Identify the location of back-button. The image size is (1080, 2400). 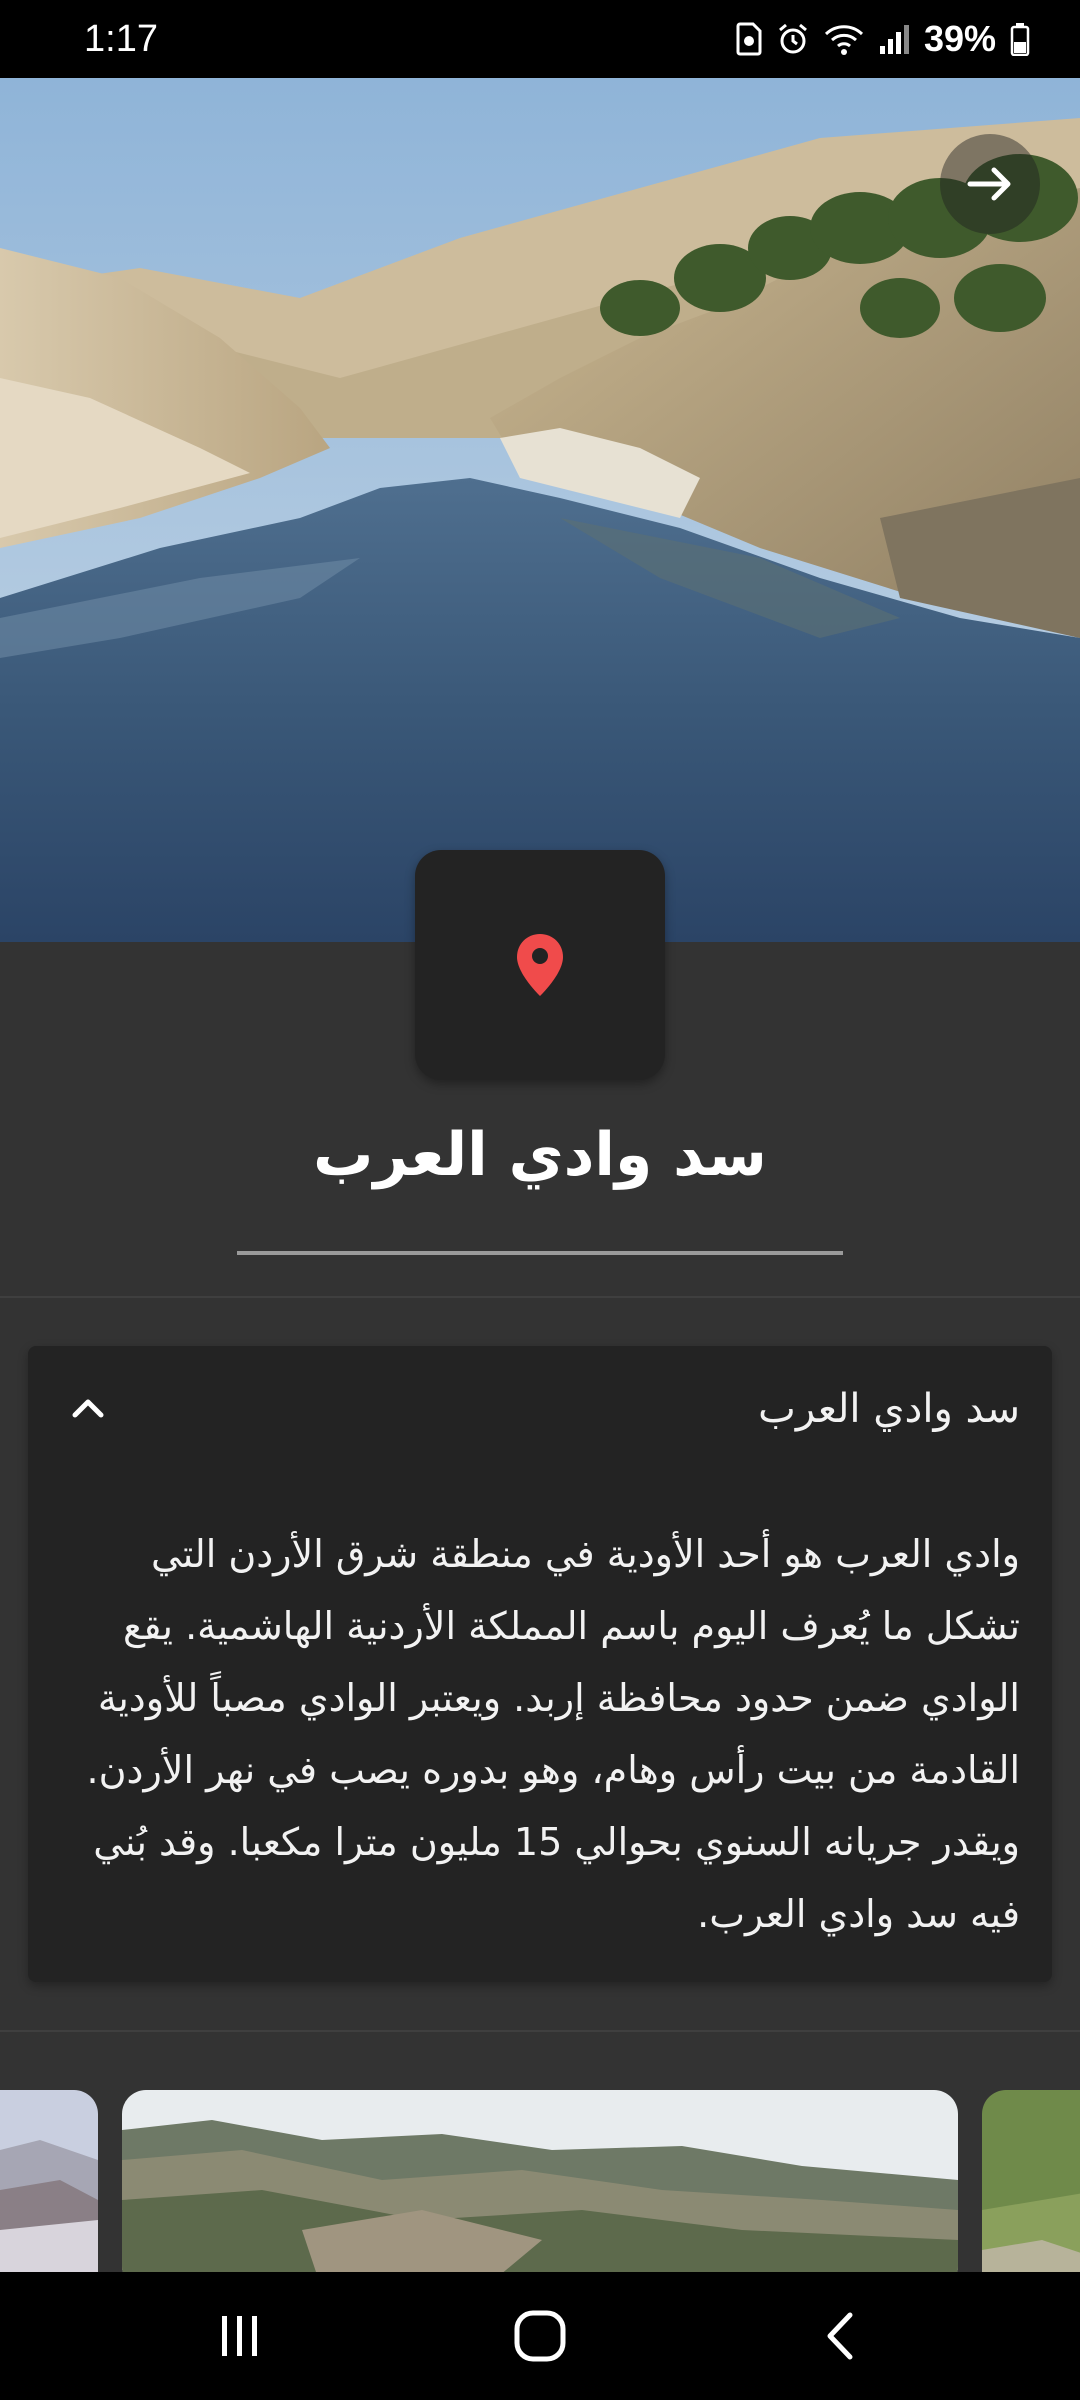
(840, 2336).